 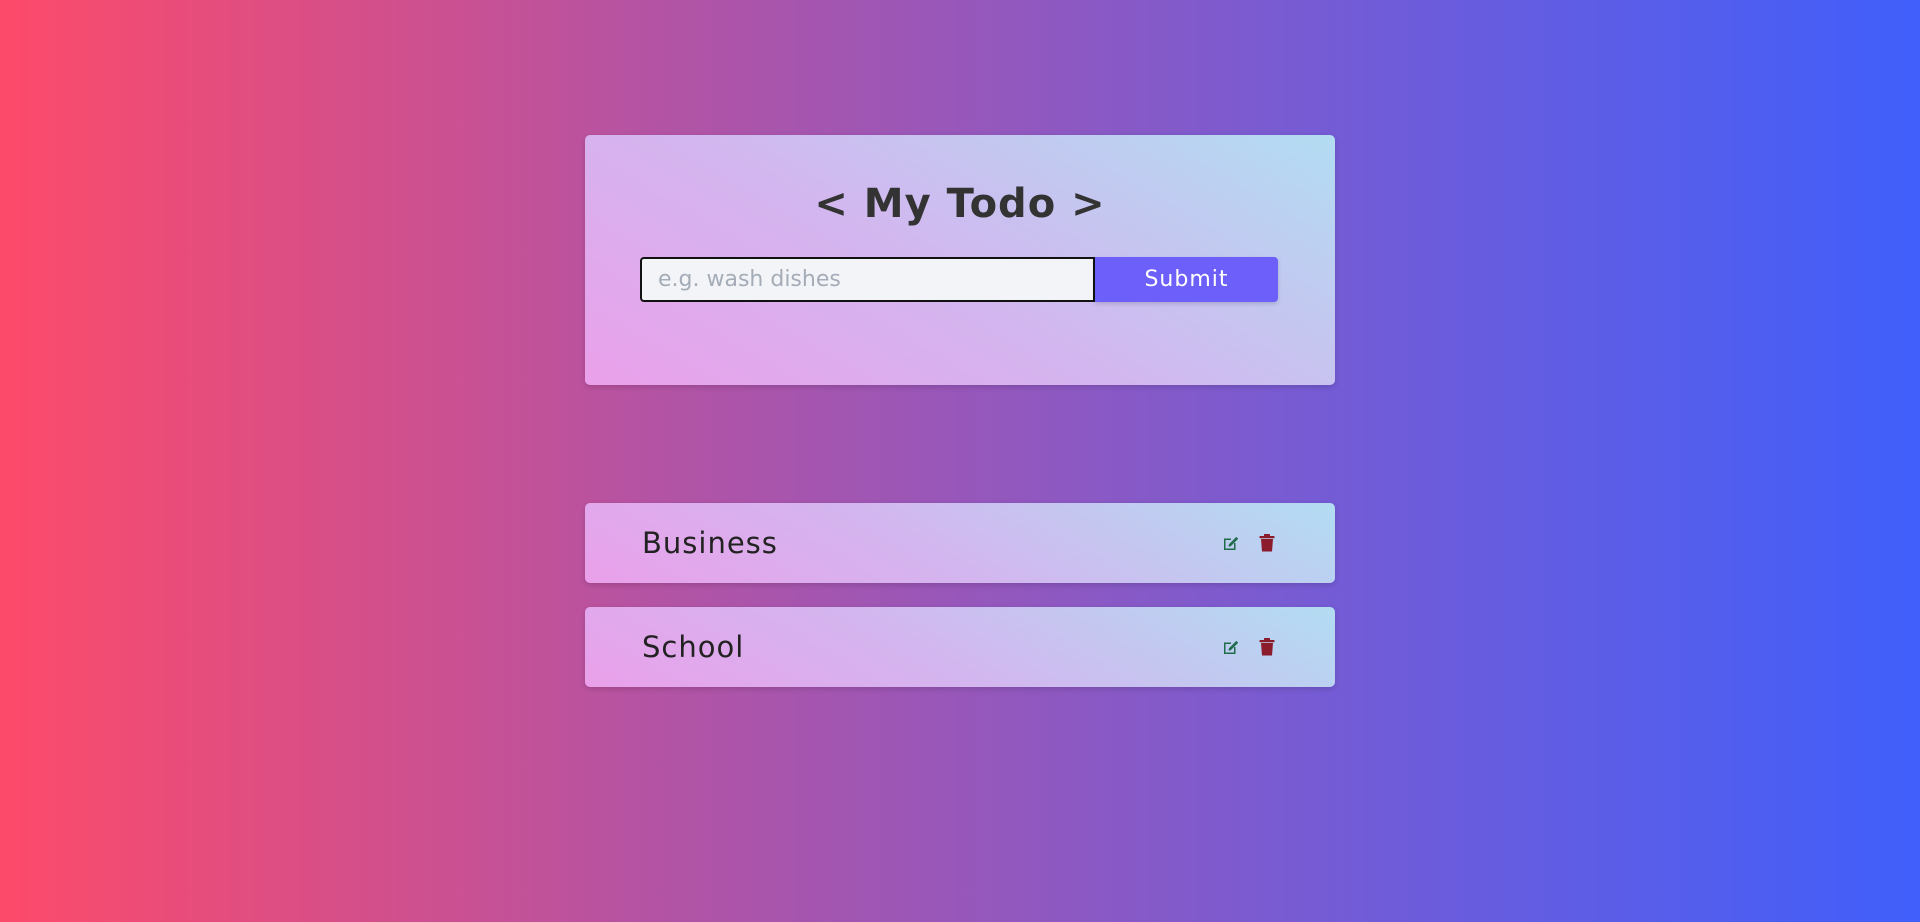 What do you see at coordinates (1186, 279) in the screenshot?
I see `submit-button: Submit` at bounding box center [1186, 279].